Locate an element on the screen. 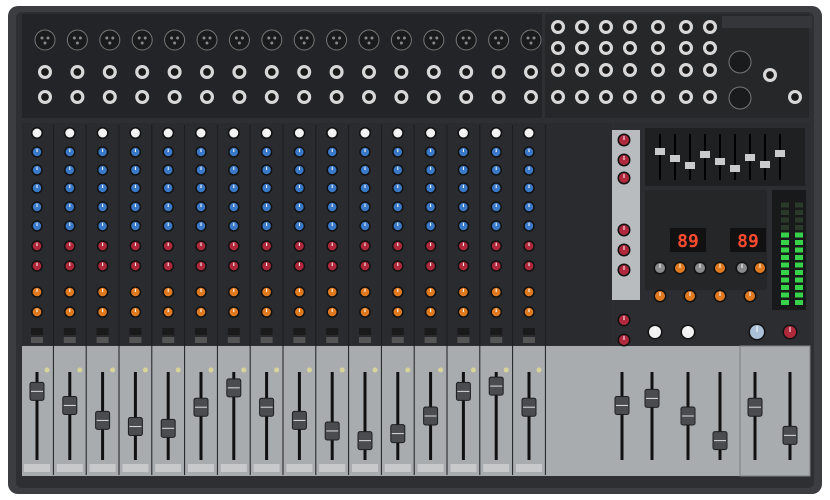  channel-15-solo-button is located at coordinates (496, 340).